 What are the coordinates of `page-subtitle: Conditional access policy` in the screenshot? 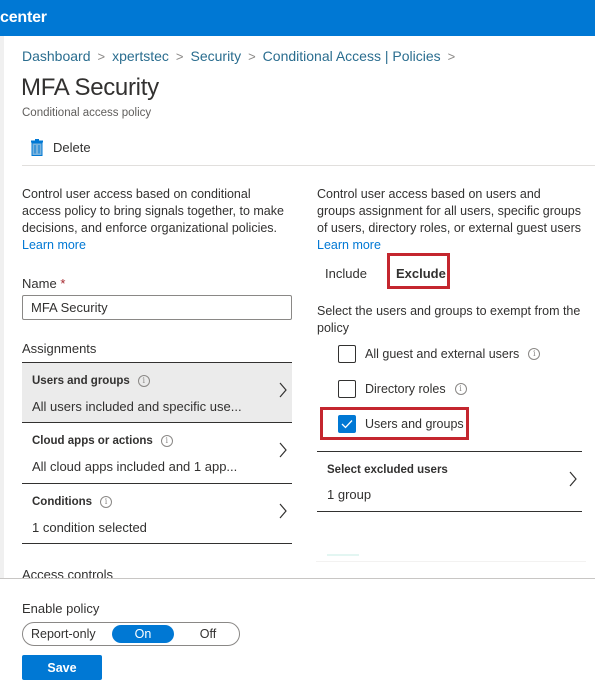 It's located at (87, 113).